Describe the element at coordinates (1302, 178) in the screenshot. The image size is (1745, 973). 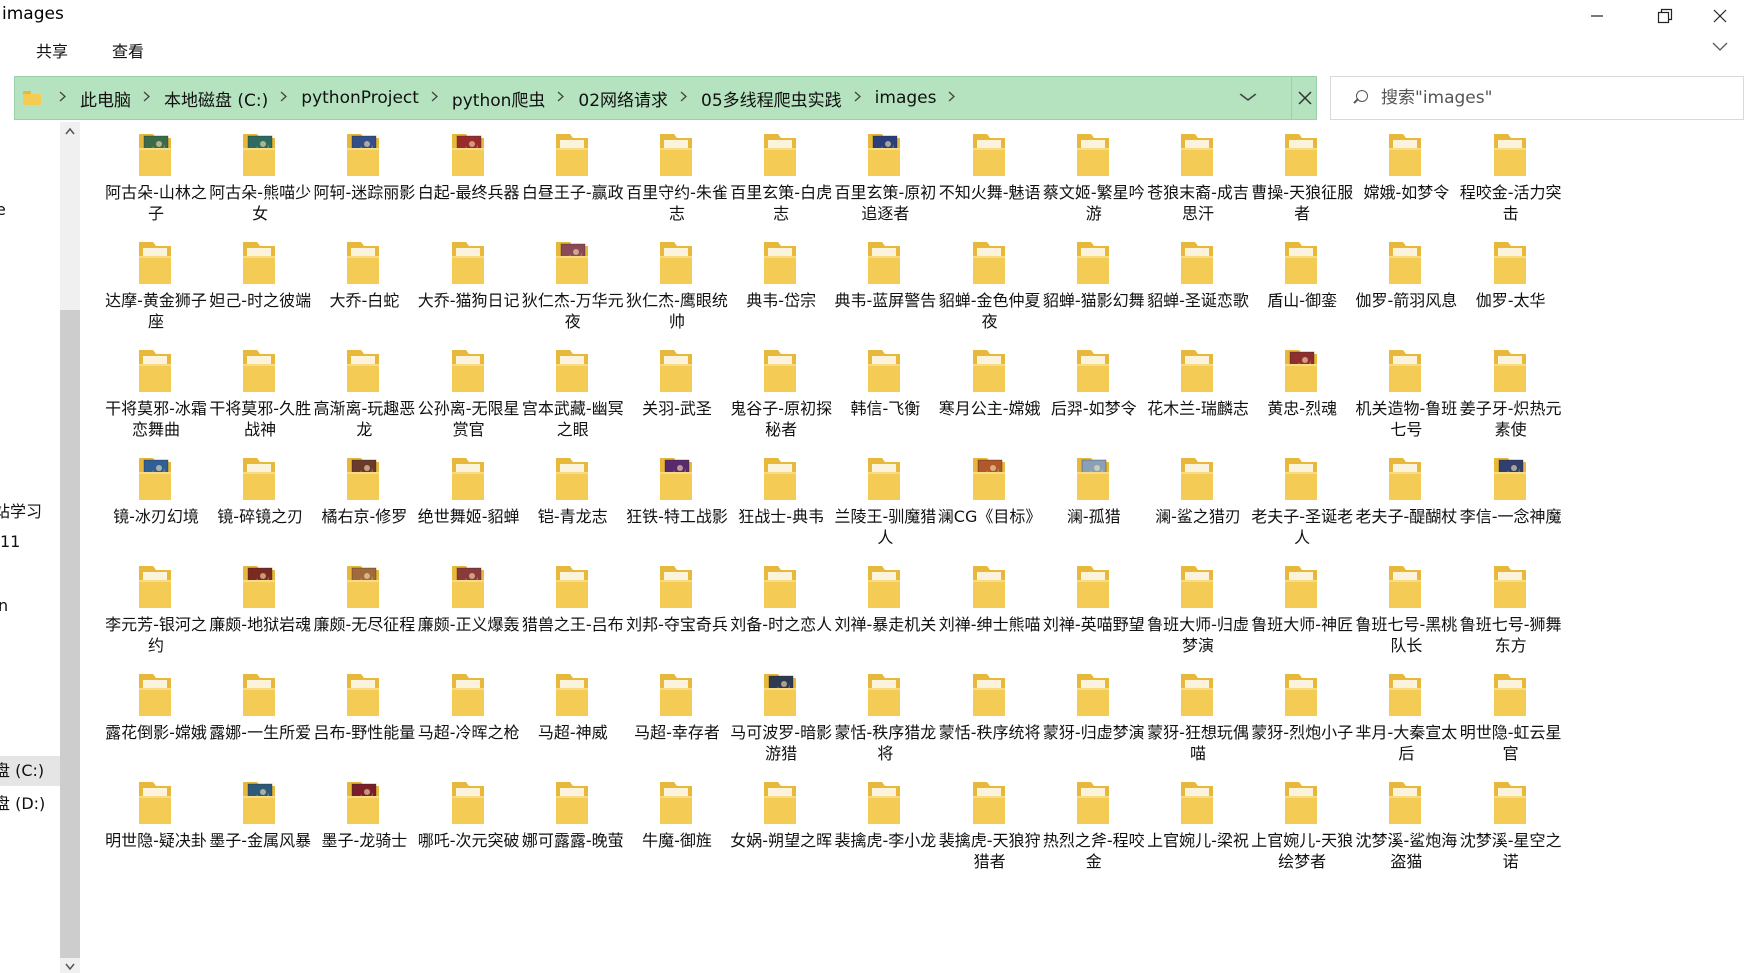
I see `folder-item: 曹操-天狼征服者` at that location.